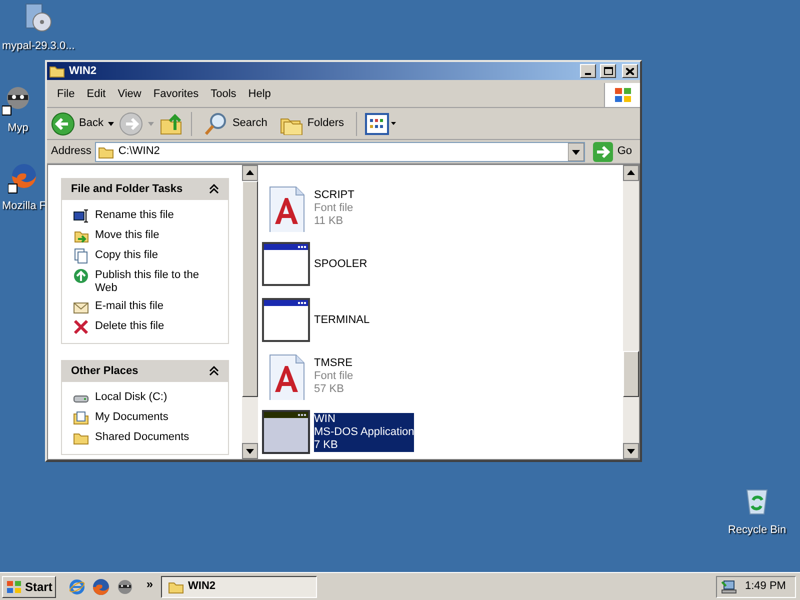 This screenshot has height=600, width=800. I want to click on menu-item: View, so click(130, 94).